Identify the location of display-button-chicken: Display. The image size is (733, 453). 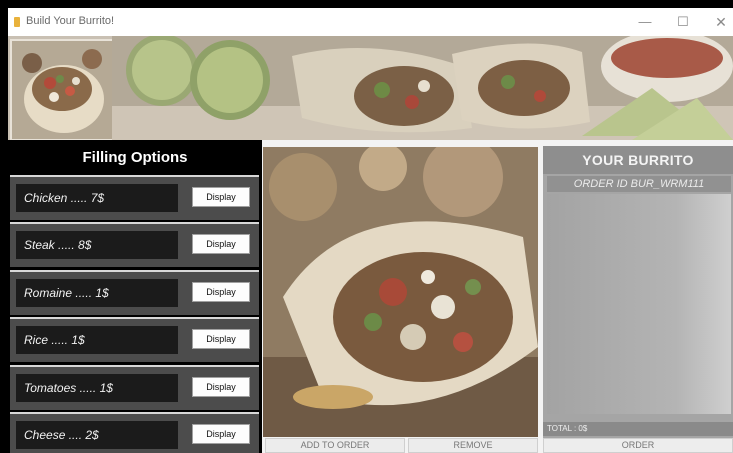
(221, 197).